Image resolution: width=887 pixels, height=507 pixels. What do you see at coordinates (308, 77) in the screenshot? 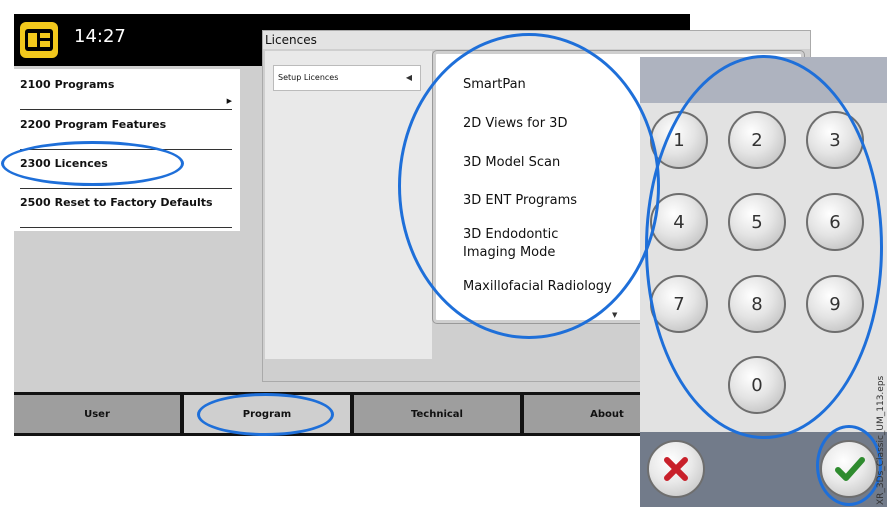
I see `setup-licences-label: Setup Licences` at bounding box center [308, 77].